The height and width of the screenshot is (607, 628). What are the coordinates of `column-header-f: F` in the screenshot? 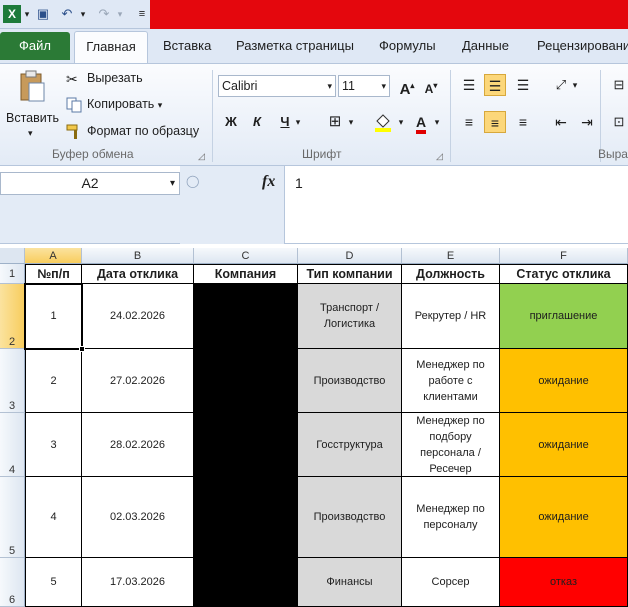 It's located at (564, 256).